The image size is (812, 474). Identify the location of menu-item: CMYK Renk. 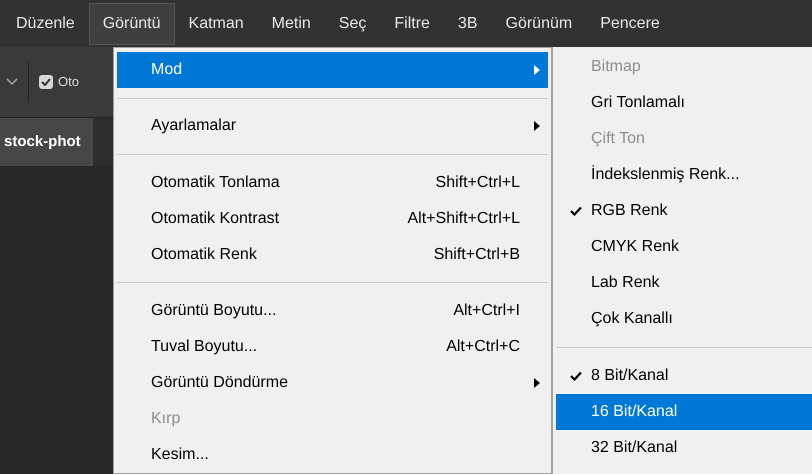
(684, 247).